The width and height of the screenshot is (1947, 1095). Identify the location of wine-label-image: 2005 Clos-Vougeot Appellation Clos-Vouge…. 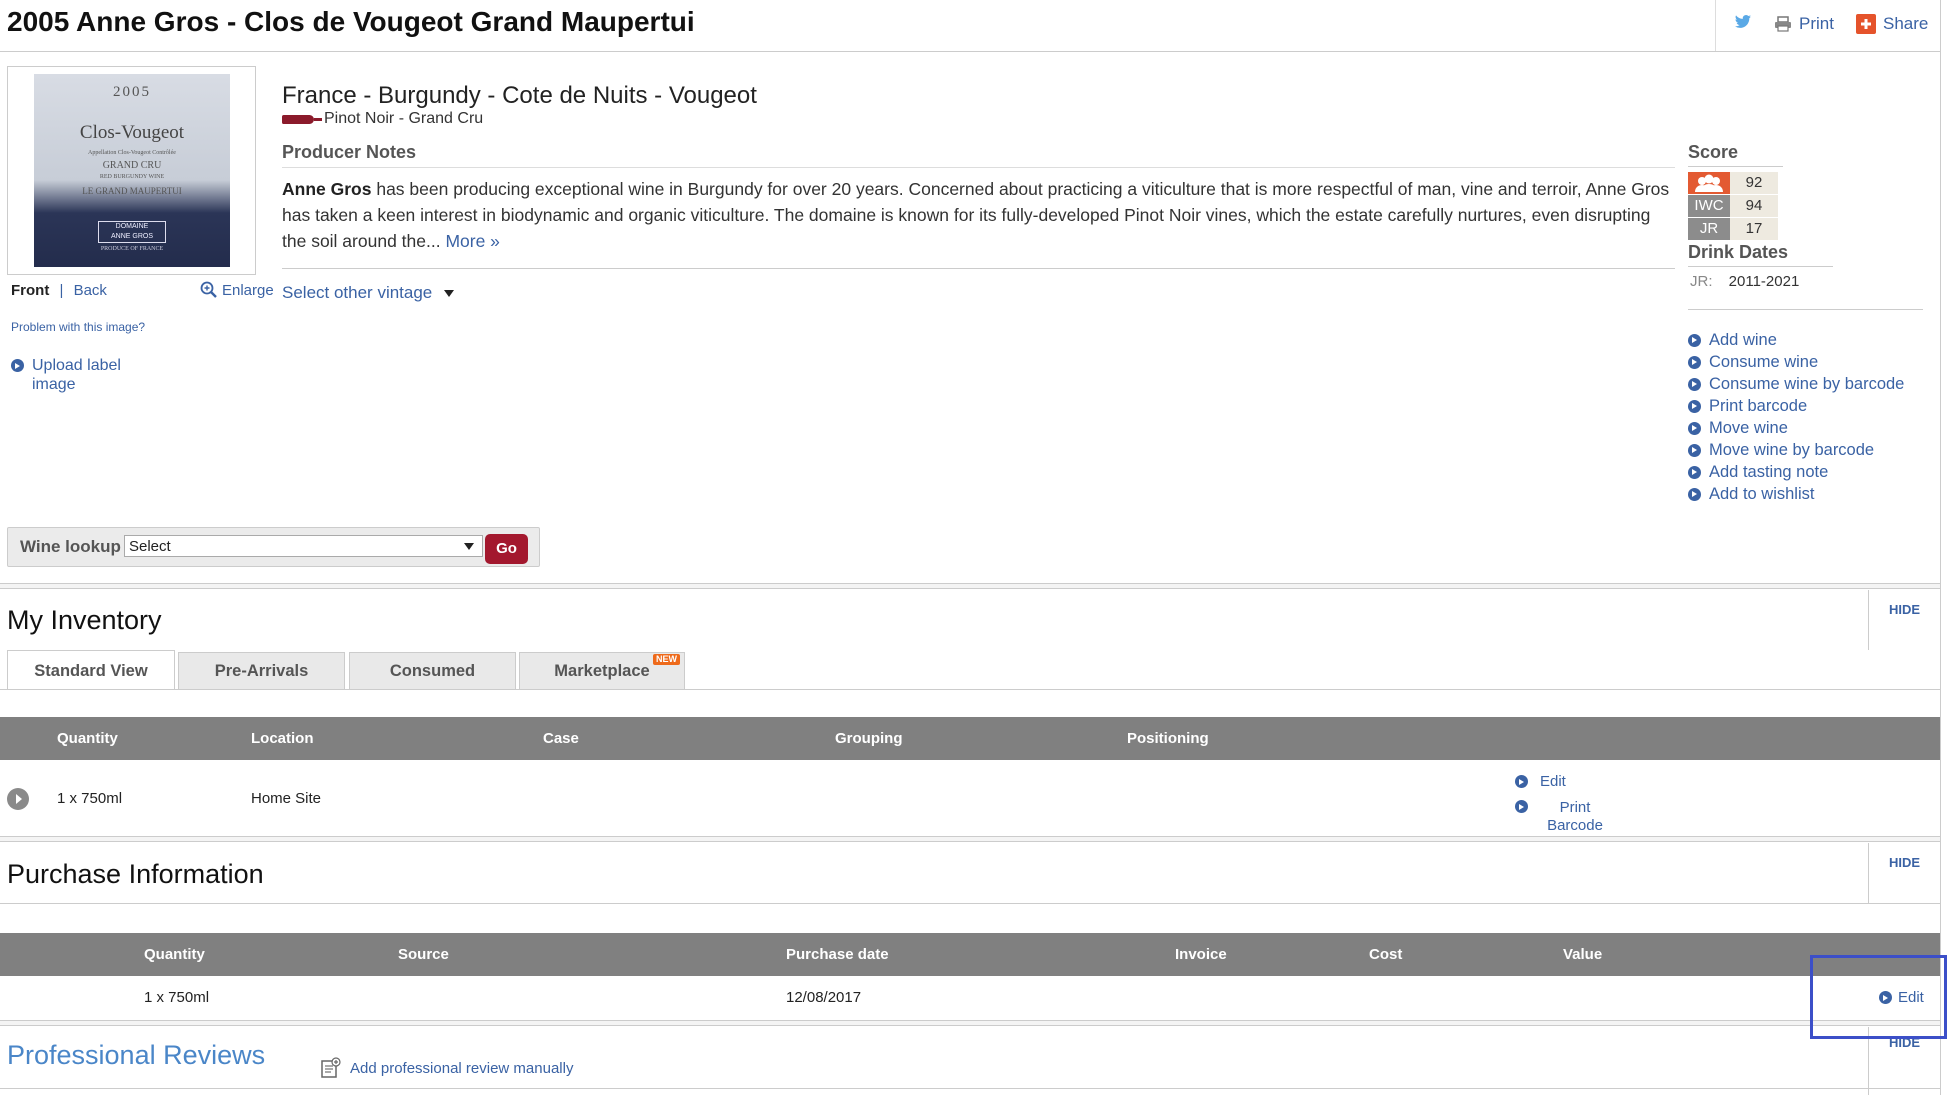
(132, 170).